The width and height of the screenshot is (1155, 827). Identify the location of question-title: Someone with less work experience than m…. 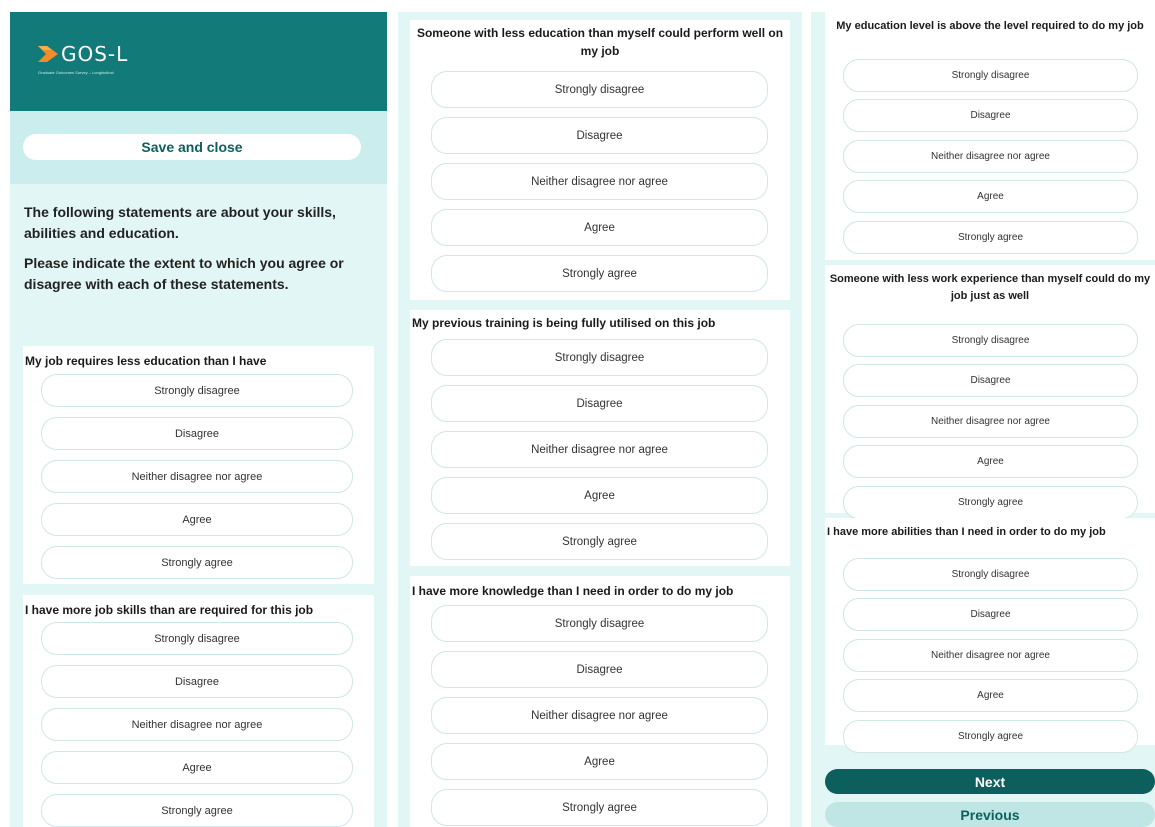
(990, 287).